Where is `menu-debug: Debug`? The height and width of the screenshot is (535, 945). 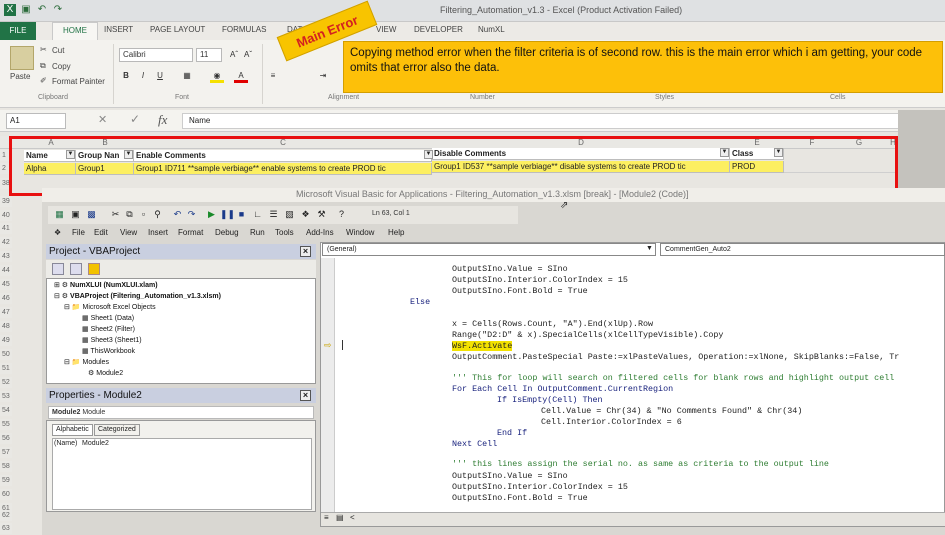
menu-debug: Debug is located at coordinates (227, 232).